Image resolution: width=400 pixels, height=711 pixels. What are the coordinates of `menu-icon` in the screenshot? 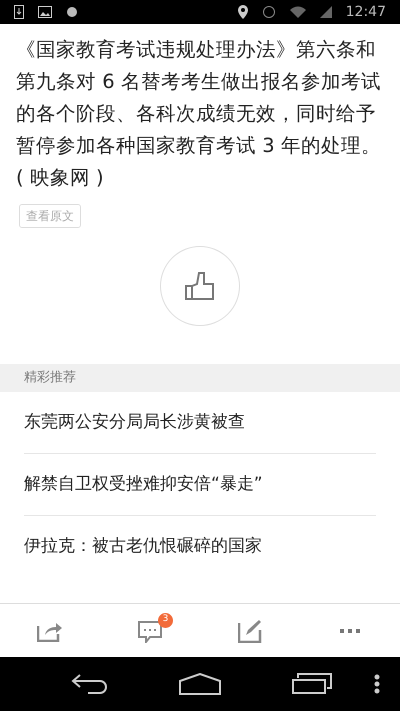 It's located at (377, 684).